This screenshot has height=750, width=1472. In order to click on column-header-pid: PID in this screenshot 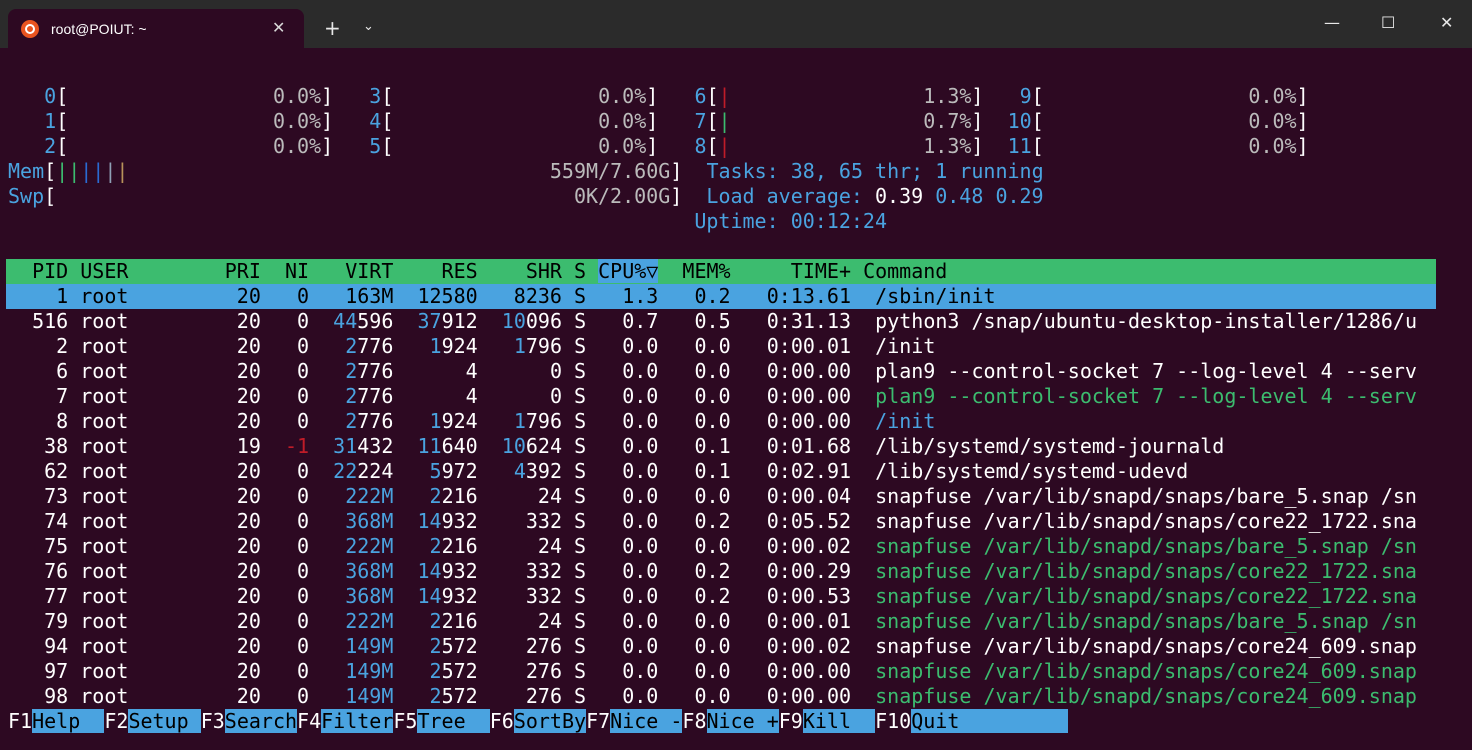, I will do `click(38, 271)`.